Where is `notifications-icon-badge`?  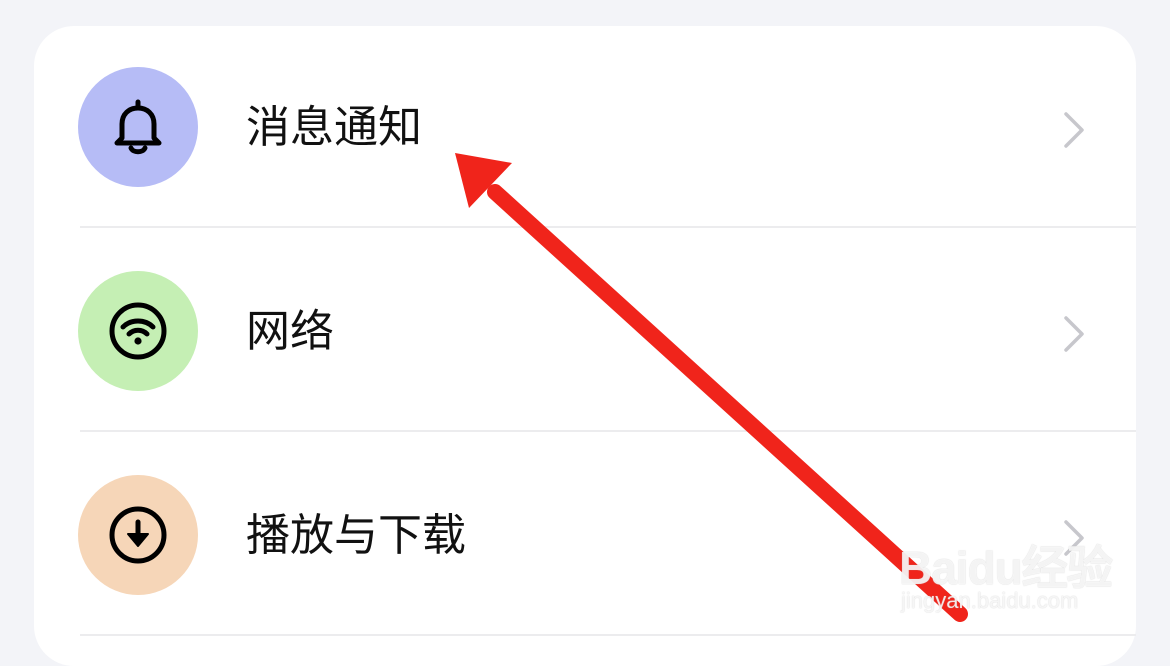 notifications-icon-badge is located at coordinates (138, 127).